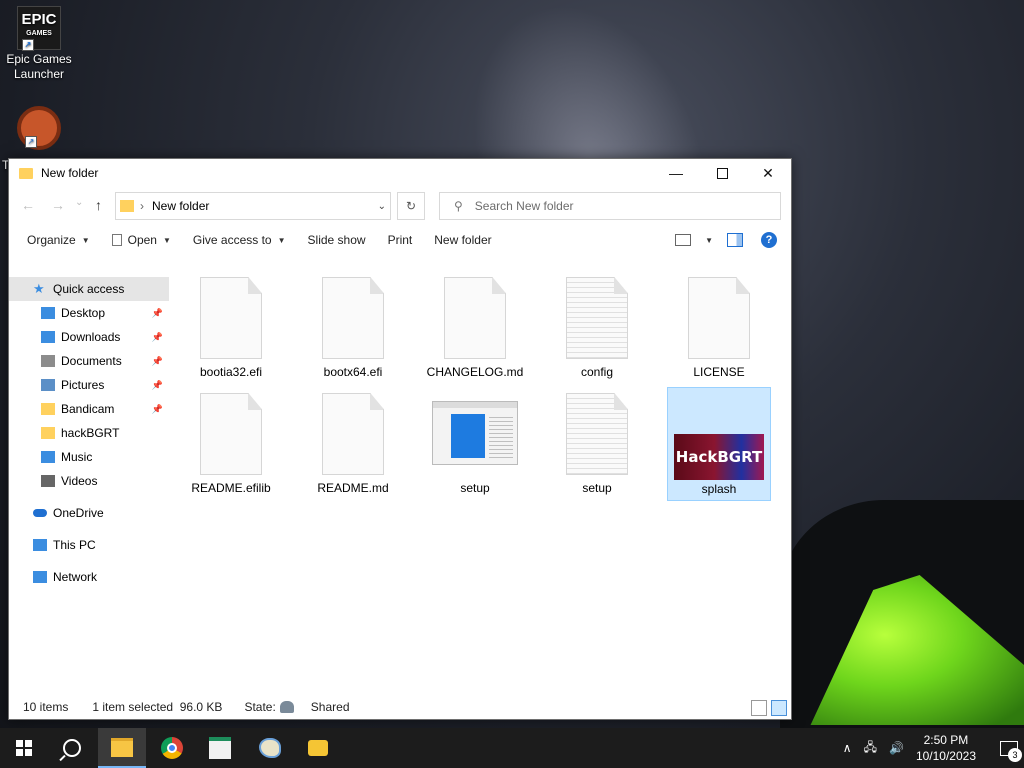 This screenshot has height=768, width=1024. I want to click on nav-item-downloads: Downloads 📌, so click(89, 337).